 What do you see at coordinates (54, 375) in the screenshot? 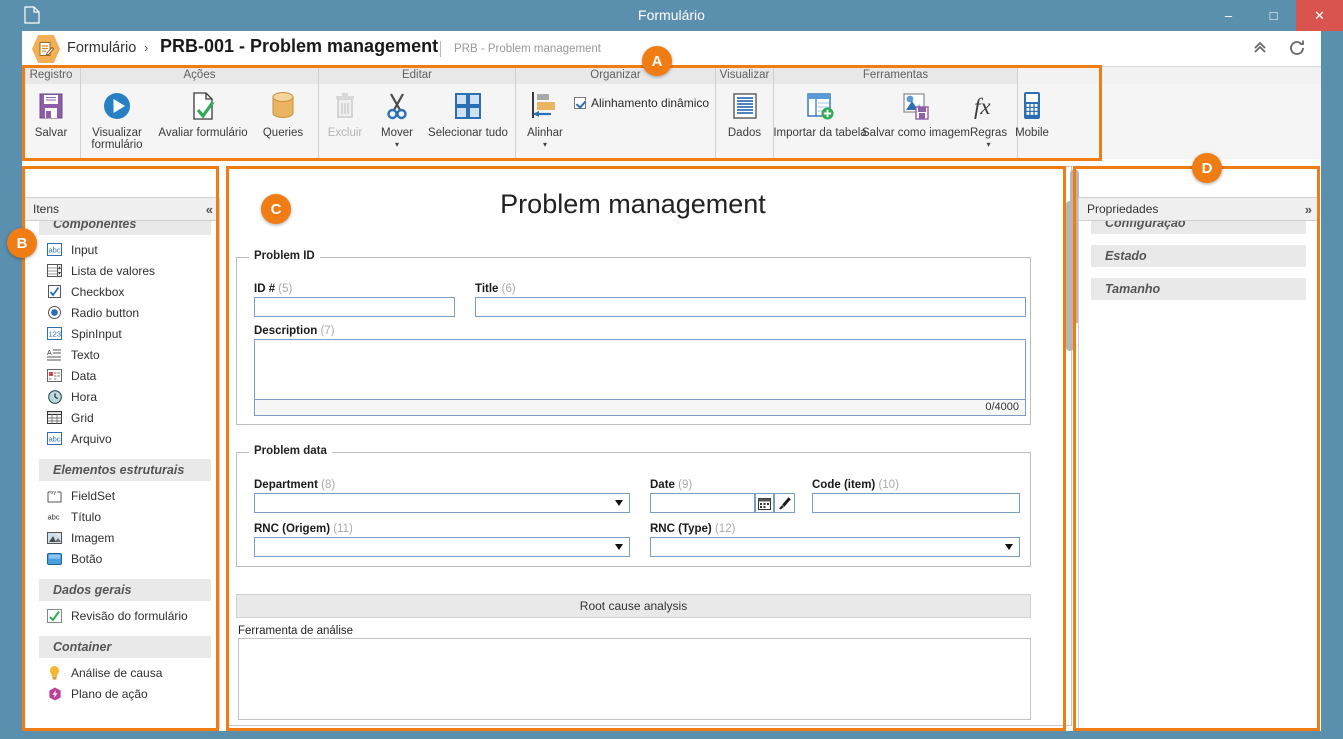
I see `date-icon` at bounding box center [54, 375].